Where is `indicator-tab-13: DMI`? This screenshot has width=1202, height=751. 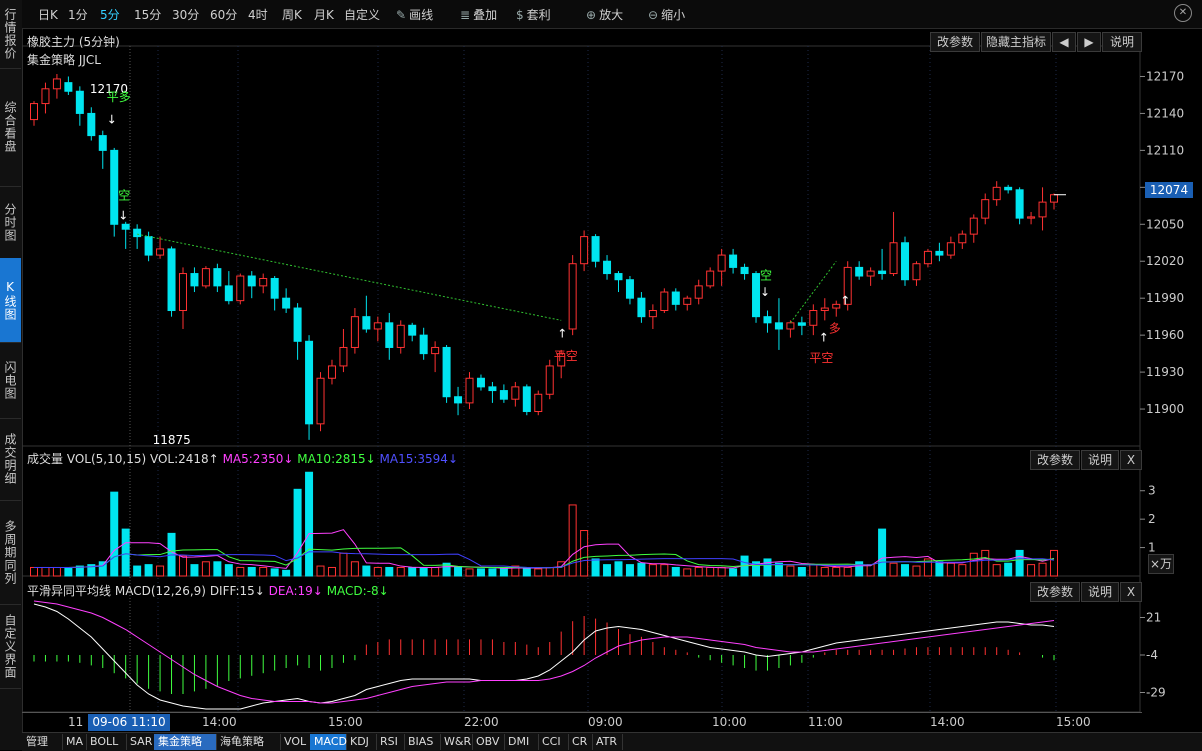
indicator-tab-13: DMI is located at coordinates (521, 742).